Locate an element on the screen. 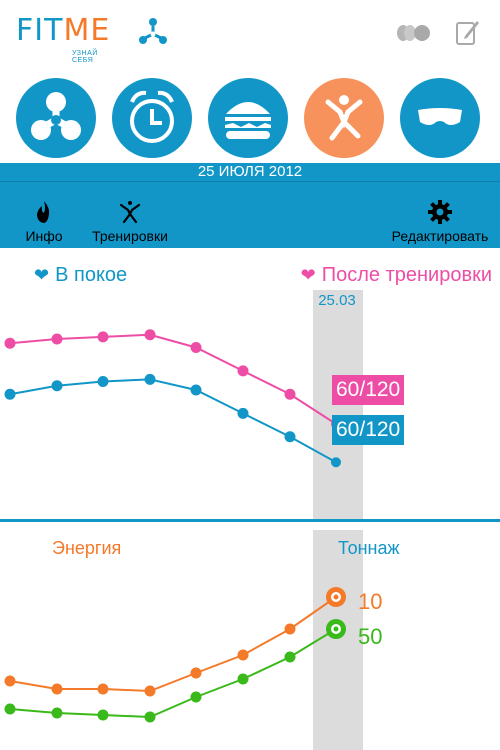 This screenshot has width=500, height=750. energy-value: 10 is located at coordinates (370, 601).